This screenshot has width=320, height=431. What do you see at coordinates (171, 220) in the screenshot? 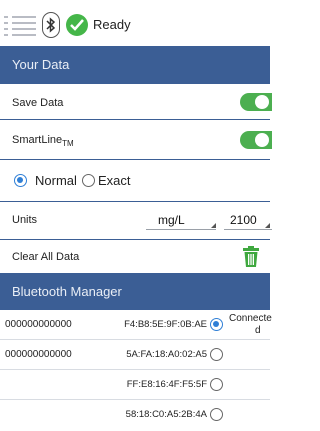
I see `units-value: mg/L` at bounding box center [171, 220].